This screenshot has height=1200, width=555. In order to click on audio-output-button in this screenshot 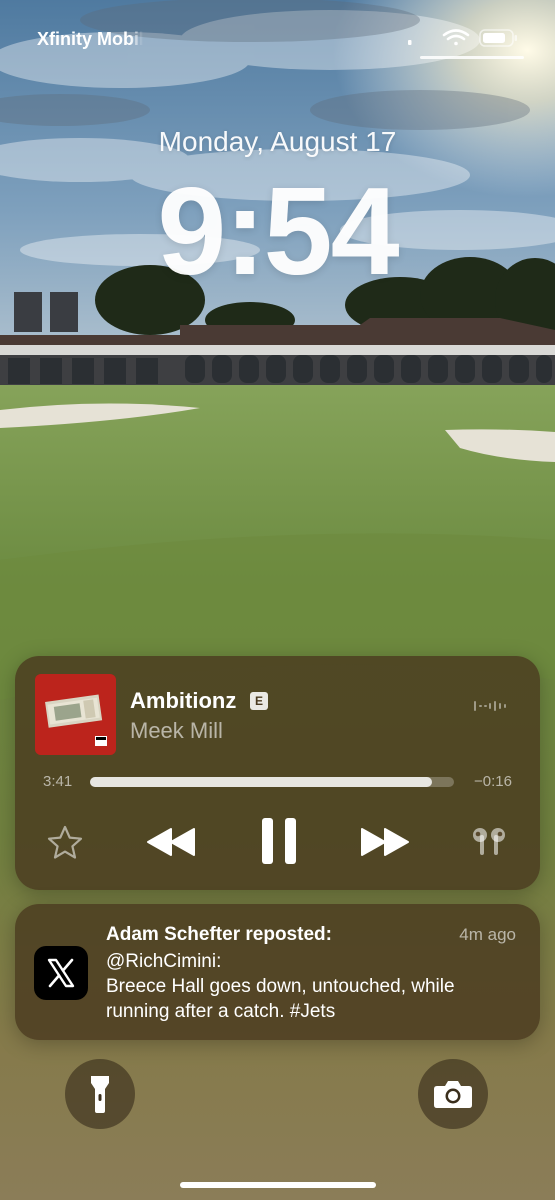, I will do `click(489, 842)`.